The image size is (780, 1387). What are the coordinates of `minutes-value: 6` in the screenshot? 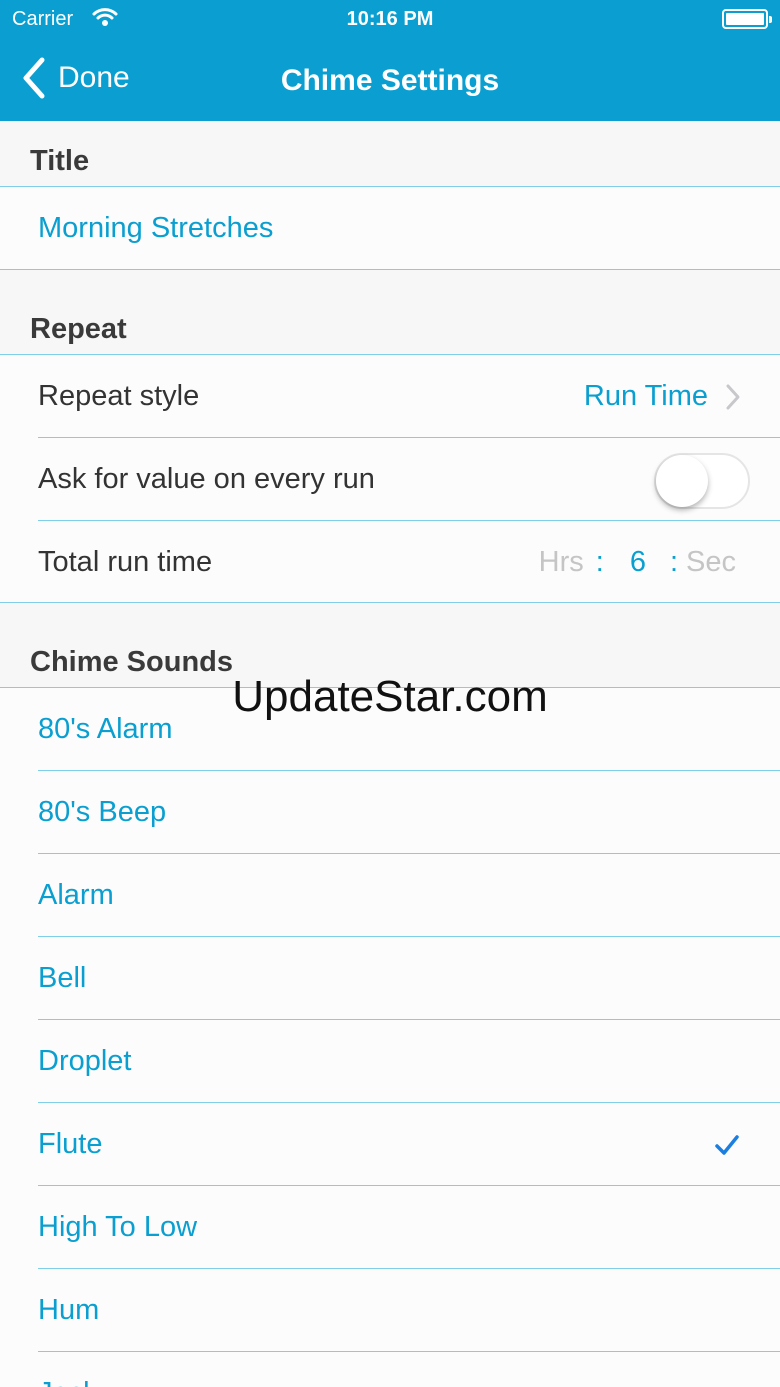 It's located at (638, 562).